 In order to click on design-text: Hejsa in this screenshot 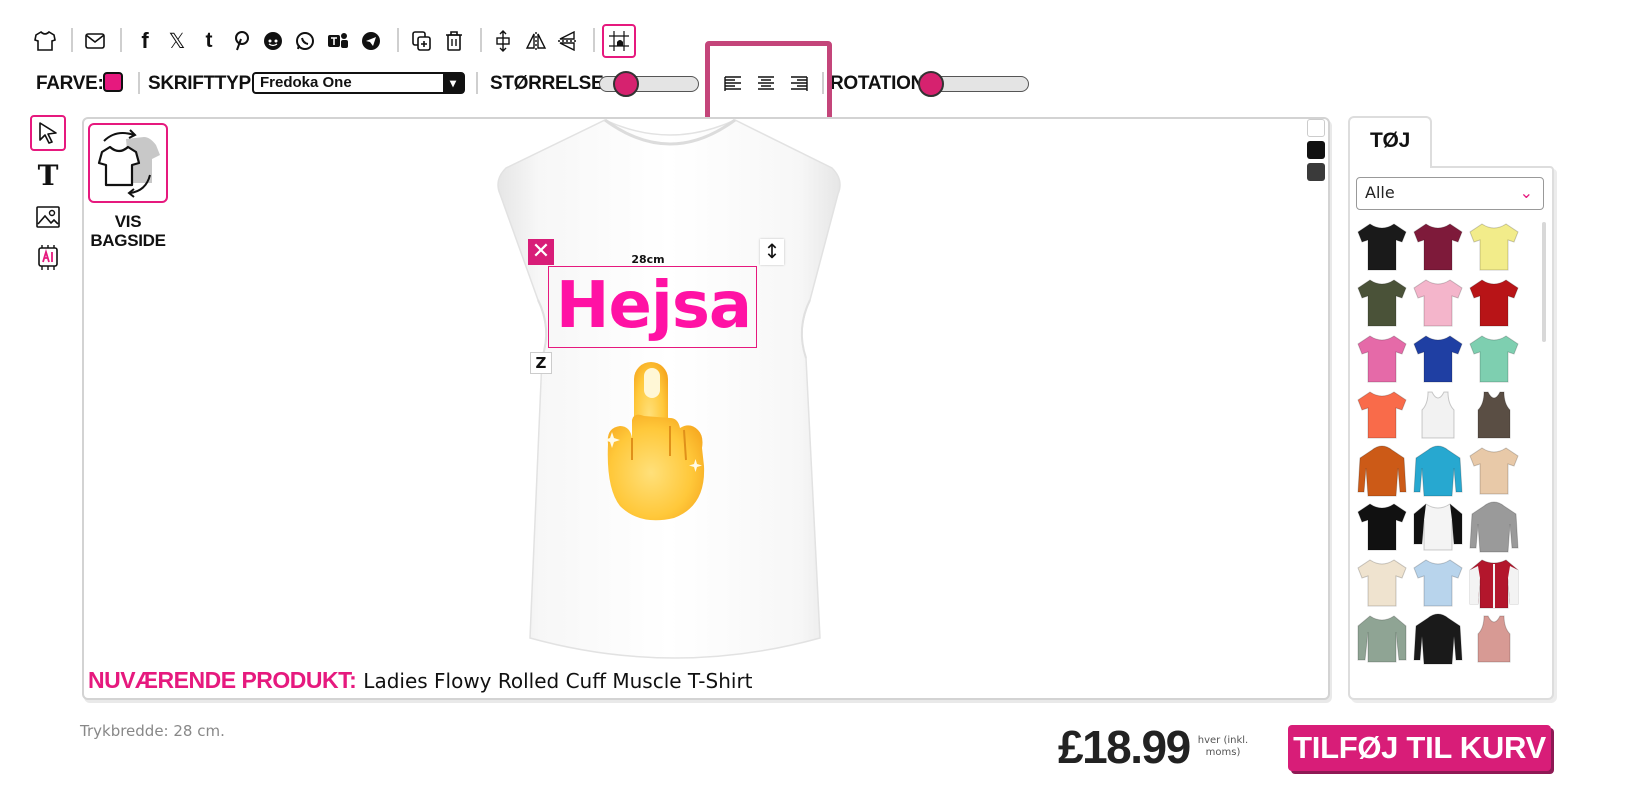, I will do `click(653, 307)`.